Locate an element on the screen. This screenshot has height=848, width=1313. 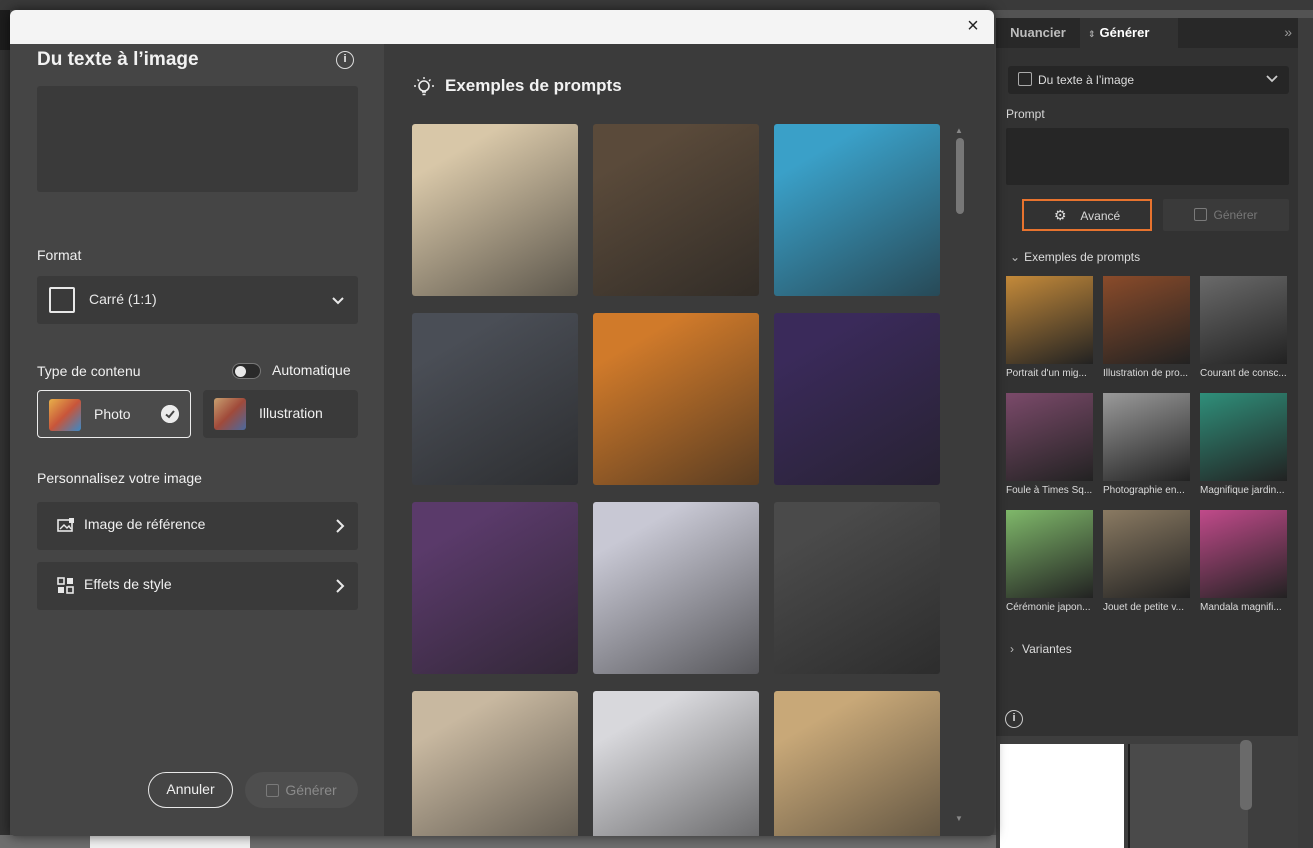
personalize-label: Personnalisez votre image is located at coordinates (119, 478).